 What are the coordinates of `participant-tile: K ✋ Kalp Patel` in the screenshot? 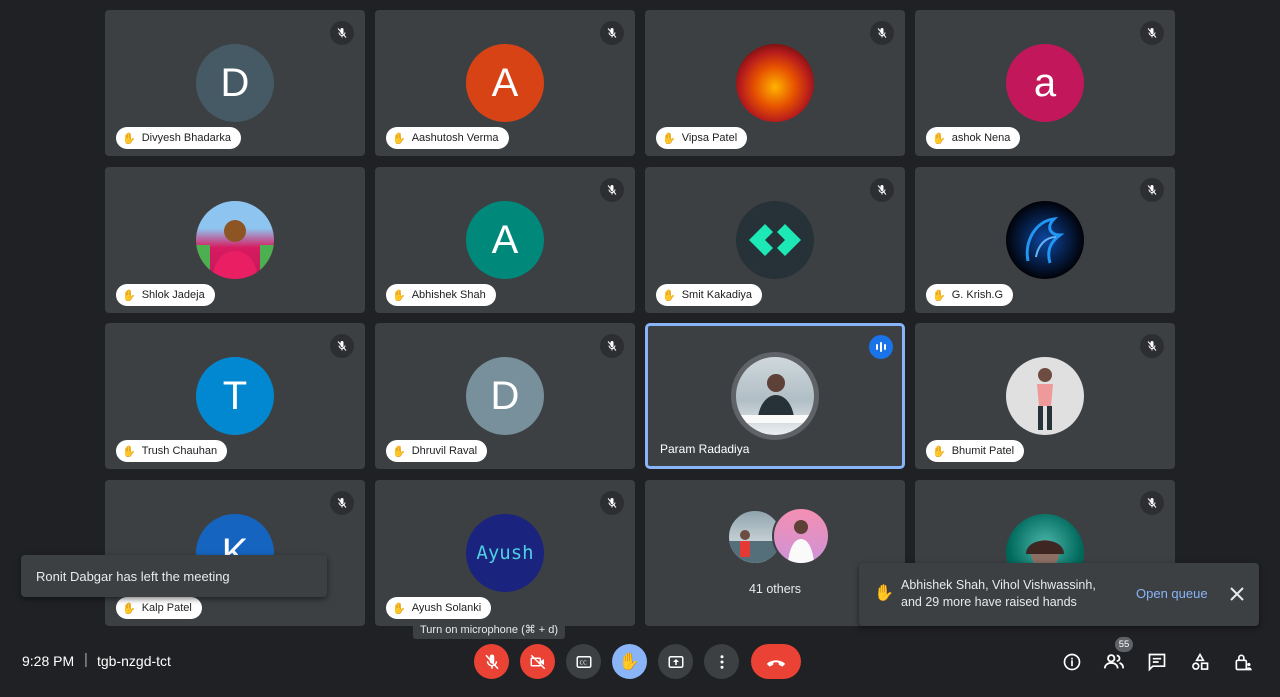 It's located at (235, 553).